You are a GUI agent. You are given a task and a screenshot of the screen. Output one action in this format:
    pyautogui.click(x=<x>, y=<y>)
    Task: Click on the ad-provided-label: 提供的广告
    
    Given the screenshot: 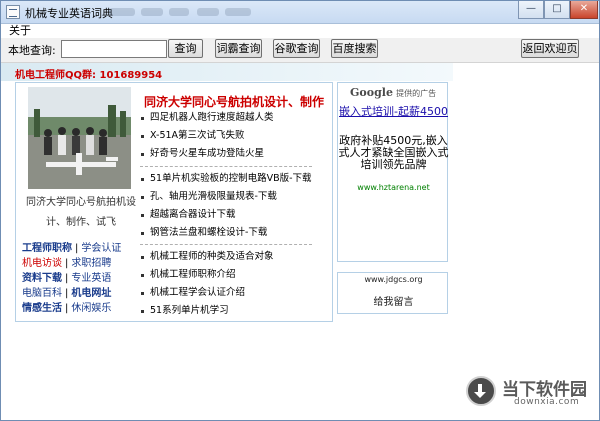 What is the action you would take?
    pyautogui.click(x=416, y=93)
    